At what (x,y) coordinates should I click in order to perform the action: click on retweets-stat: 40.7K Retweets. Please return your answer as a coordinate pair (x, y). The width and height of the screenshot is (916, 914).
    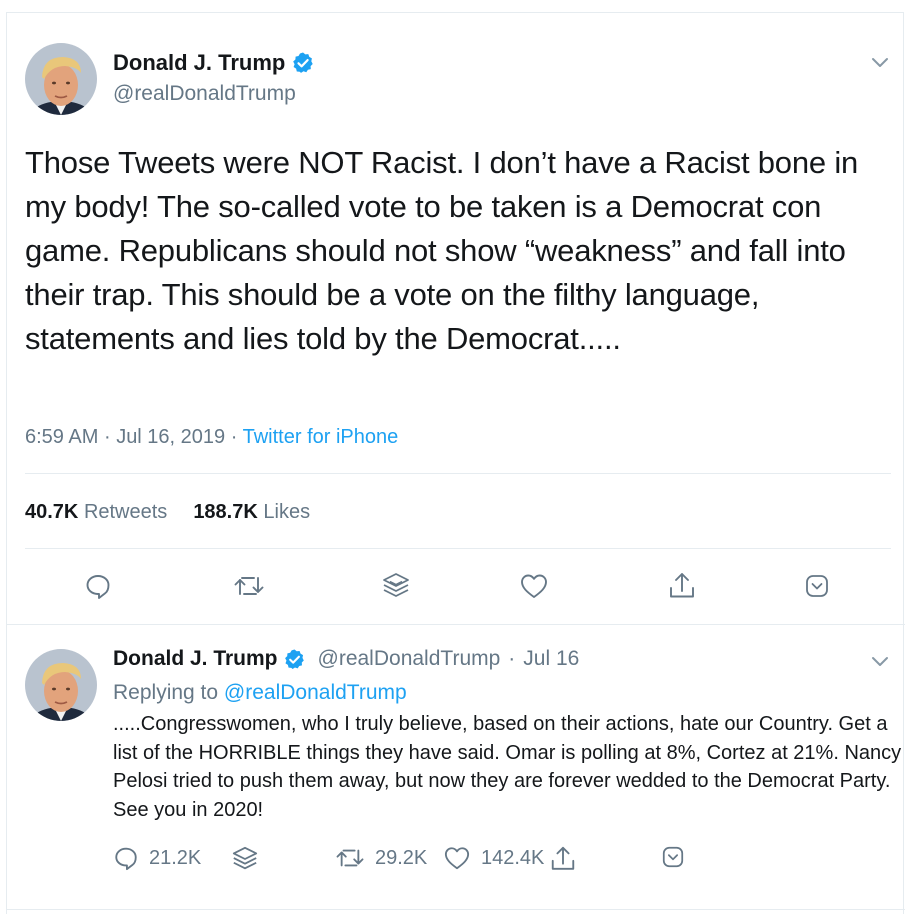
    Looking at the image, I should click on (96, 512).